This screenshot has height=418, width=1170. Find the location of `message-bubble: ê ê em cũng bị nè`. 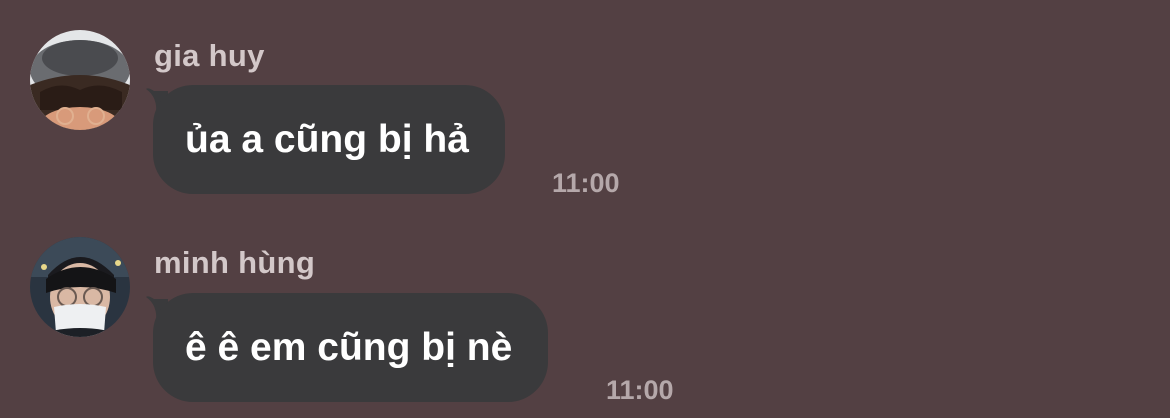

message-bubble: ê ê em cũng bị nè is located at coordinates (351, 347).